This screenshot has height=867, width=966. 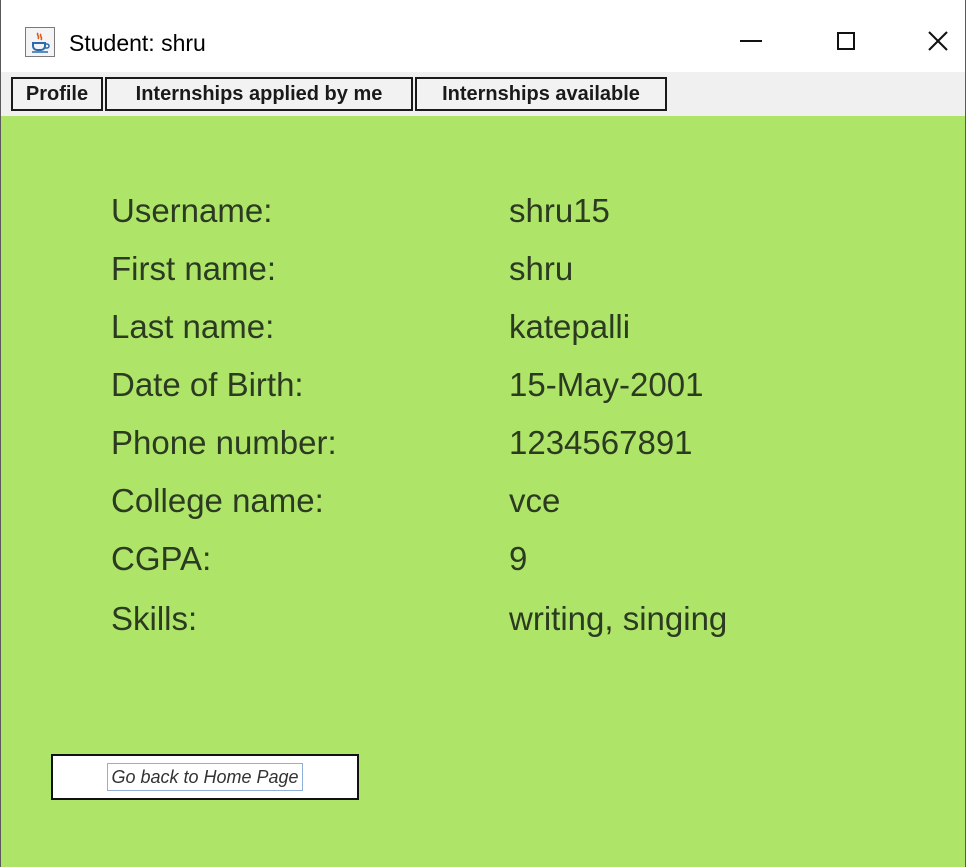 What do you see at coordinates (483, 619) in the screenshot?
I see `profile-row-skills: Skills: writing, singing` at bounding box center [483, 619].